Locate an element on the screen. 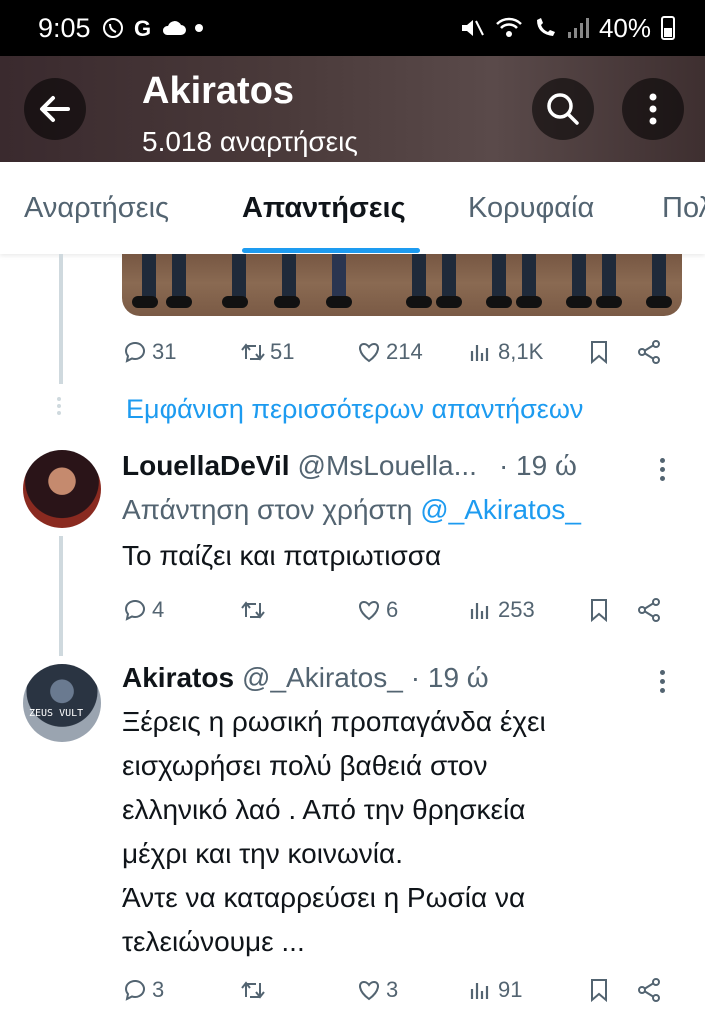 The width and height of the screenshot is (705, 1024). post-media-image is located at coordinates (402, 285).